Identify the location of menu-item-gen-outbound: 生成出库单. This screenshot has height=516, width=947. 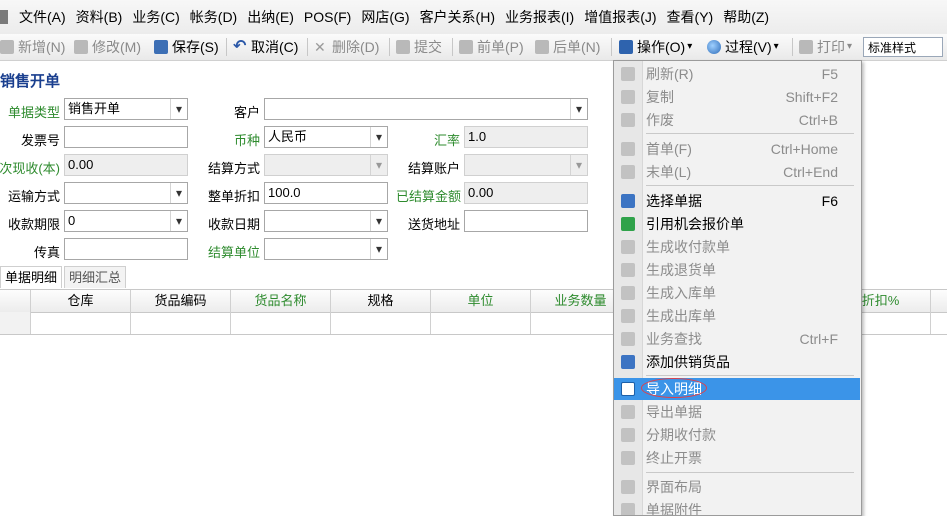
(737, 316).